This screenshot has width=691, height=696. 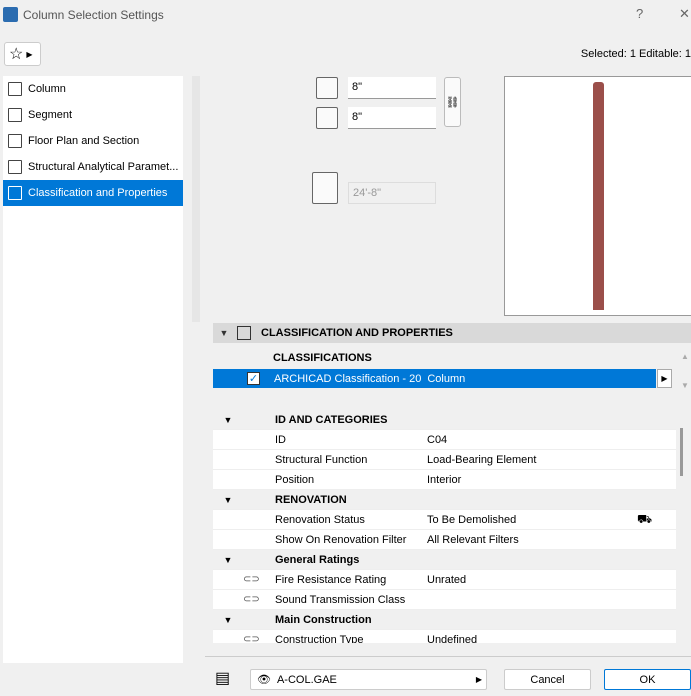 What do you see at coordinates (551, 639) in the screenshot?
I see `property-value: Undefined` at bounding box center [551, 639].